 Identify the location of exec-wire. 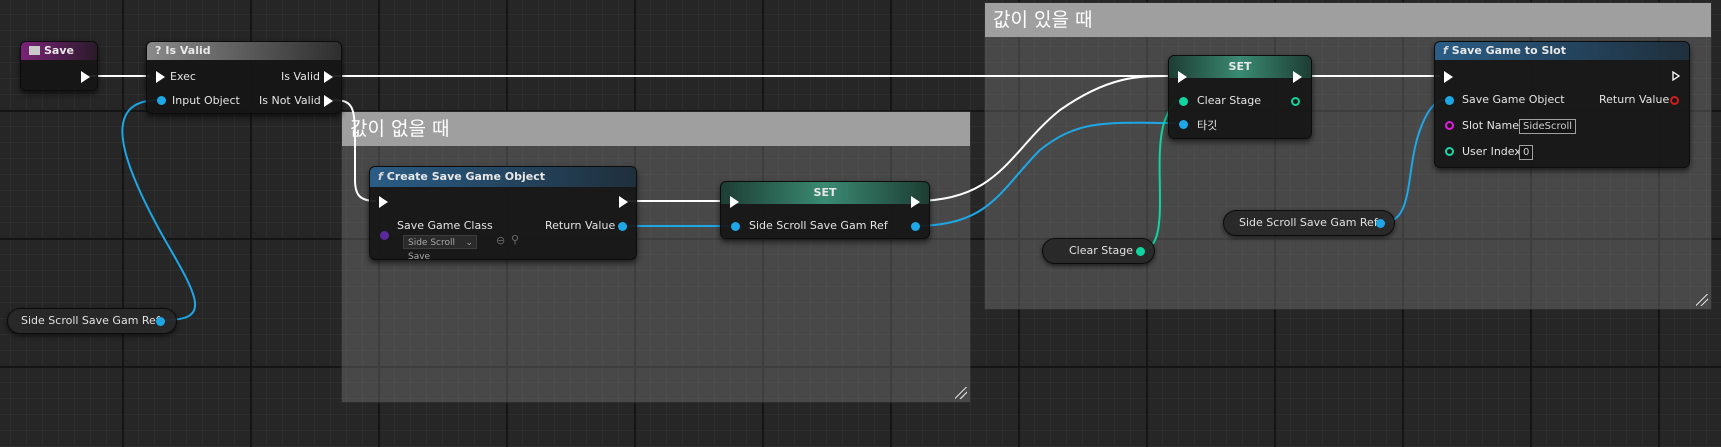
(1043, 138).